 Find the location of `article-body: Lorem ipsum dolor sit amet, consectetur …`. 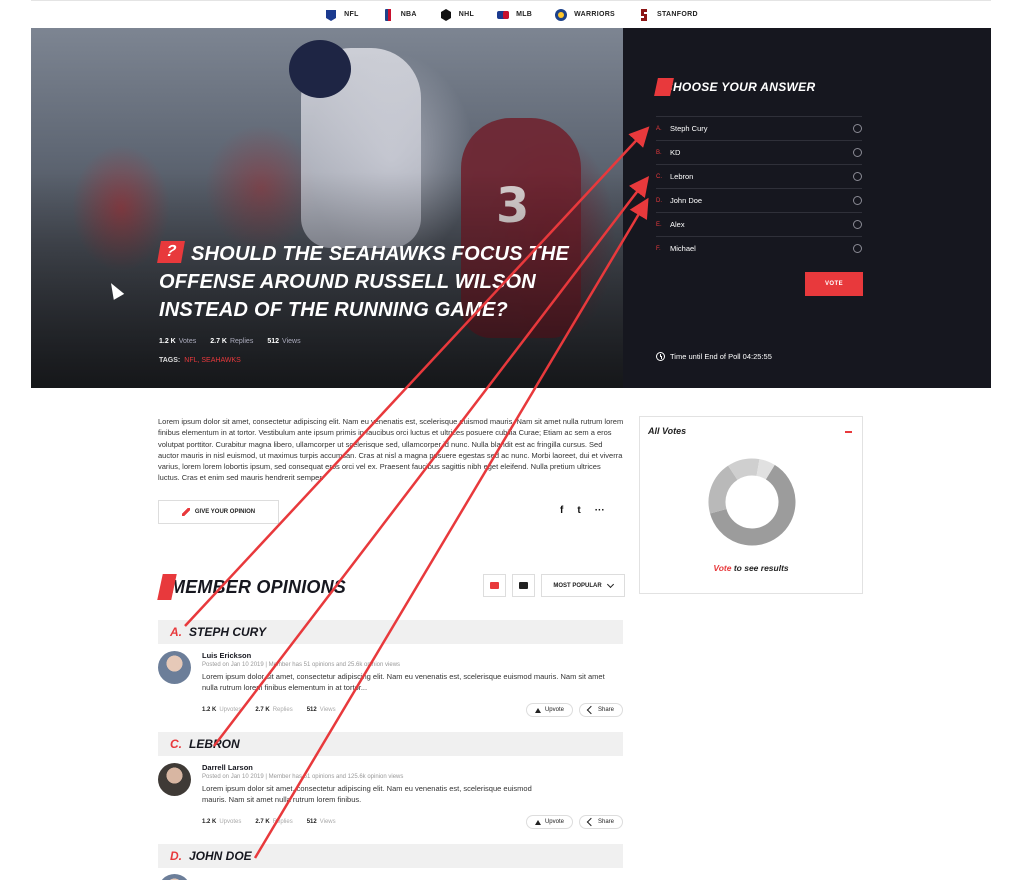

article-body: Lorem ipsum dolor sit amet, consectetur … is located at coordinates (391, 450).